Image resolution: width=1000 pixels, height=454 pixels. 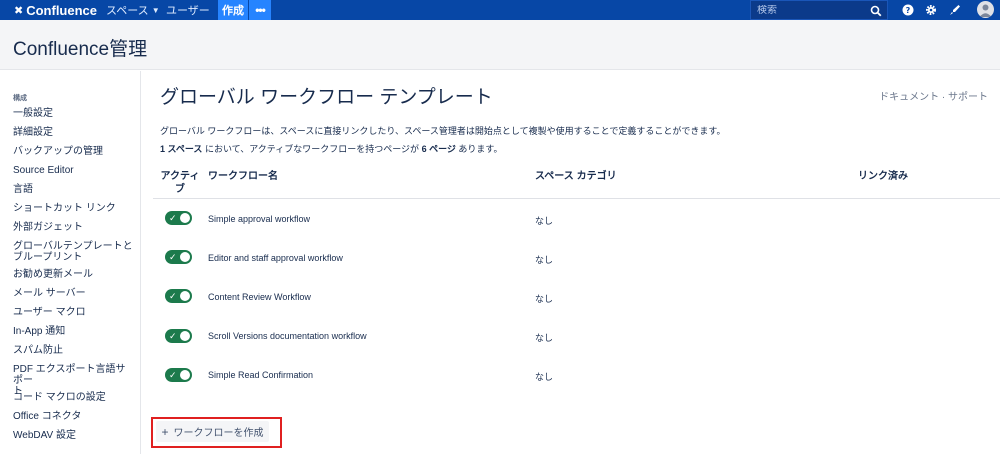 I want to click on confluence-logo: ✖ Confluence, so click(x=55, y=10).